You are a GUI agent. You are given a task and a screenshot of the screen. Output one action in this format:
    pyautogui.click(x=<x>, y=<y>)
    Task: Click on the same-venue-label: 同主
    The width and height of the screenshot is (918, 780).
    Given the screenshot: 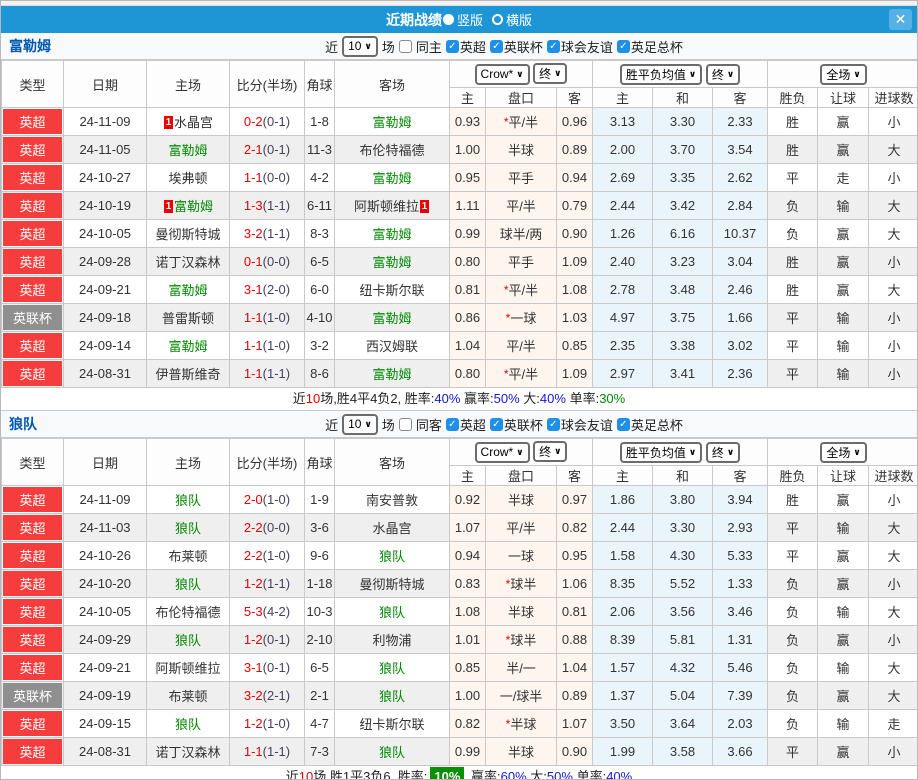 What is the action you would take?
    pyautogui.click(x=429, y=46)
    